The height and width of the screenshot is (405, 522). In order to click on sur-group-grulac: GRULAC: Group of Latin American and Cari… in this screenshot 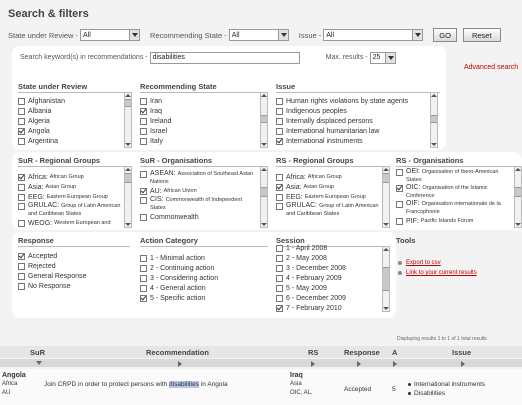, I will do `click(71, 210)`.